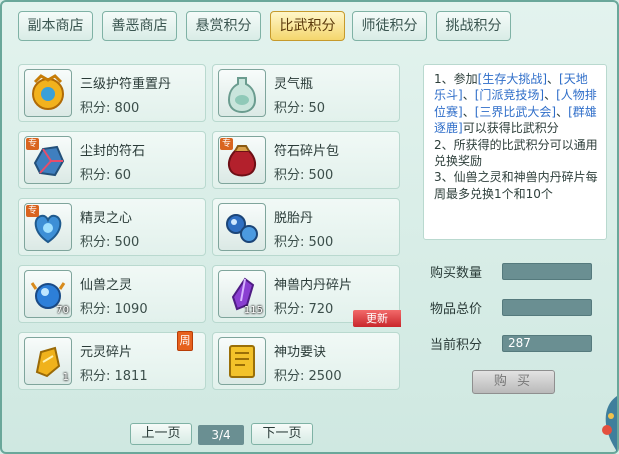 This screenshot has height=454, width=619. I want to click on shop-item: 专 尘封的符石 积分: 60, so click(112, 160).